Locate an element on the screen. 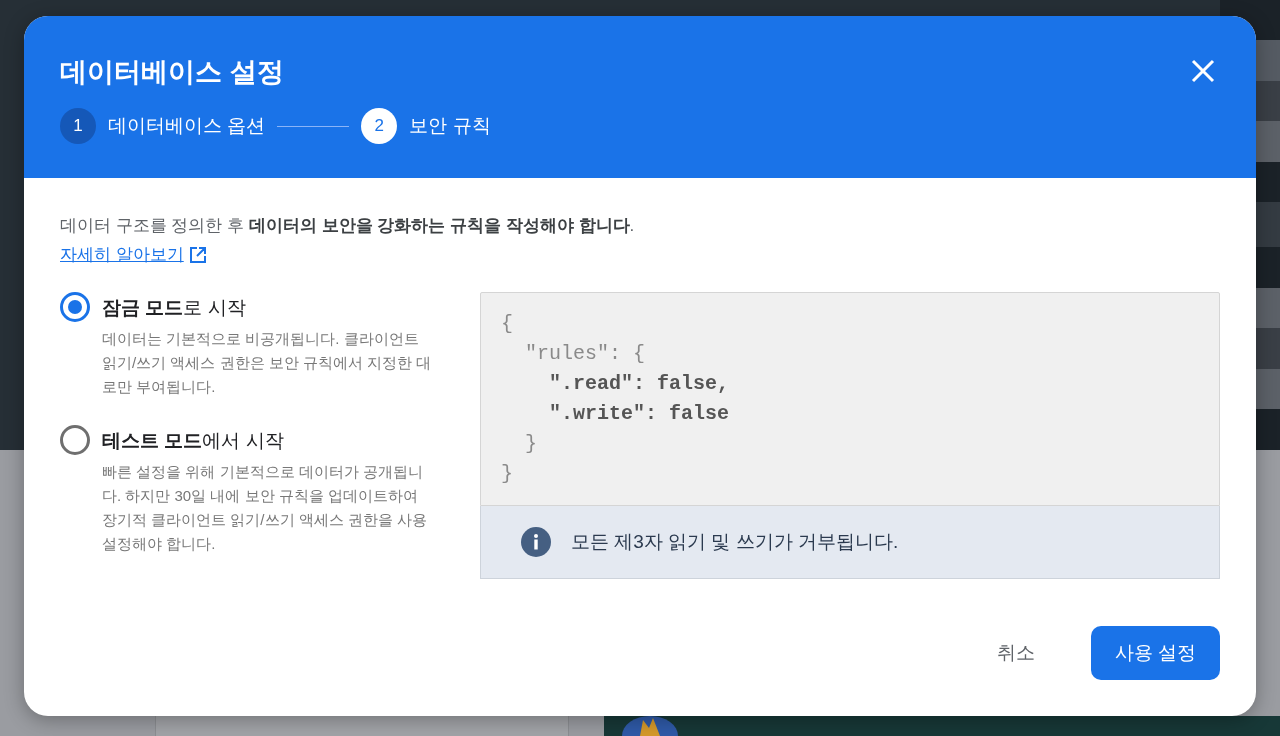  code-line: { is located at coordinates (507, 324).